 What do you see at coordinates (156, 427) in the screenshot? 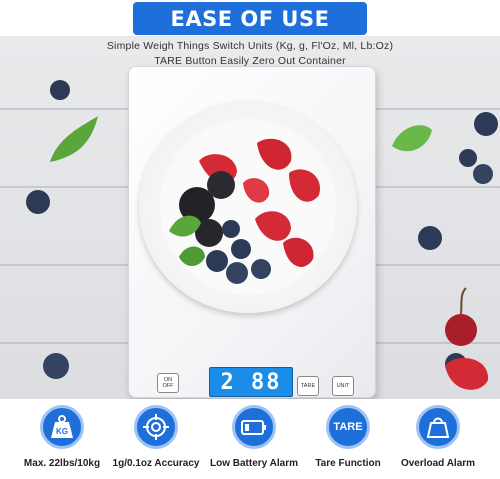
I see `target-icon` at bounding box center [156, 427].